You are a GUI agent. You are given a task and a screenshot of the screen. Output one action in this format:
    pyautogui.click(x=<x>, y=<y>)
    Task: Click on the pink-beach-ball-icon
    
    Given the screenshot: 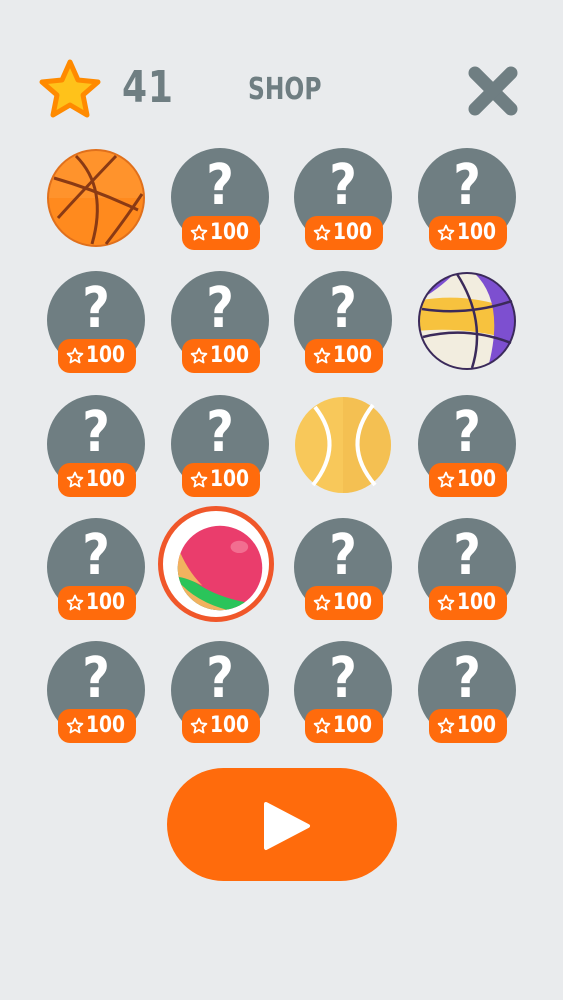 What is the action you would take?
    pyautogui.click(x=220, y=568)
    